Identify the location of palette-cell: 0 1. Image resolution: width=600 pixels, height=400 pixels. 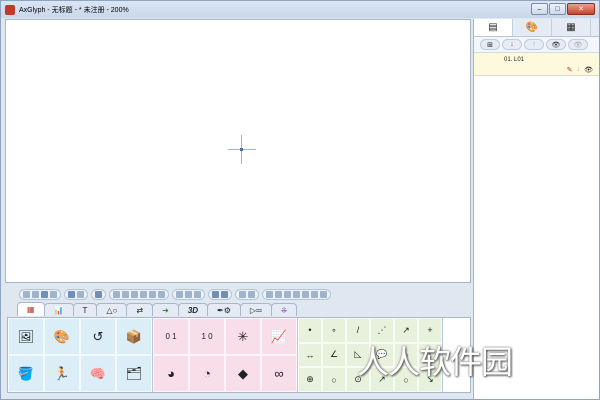
(171, 336).